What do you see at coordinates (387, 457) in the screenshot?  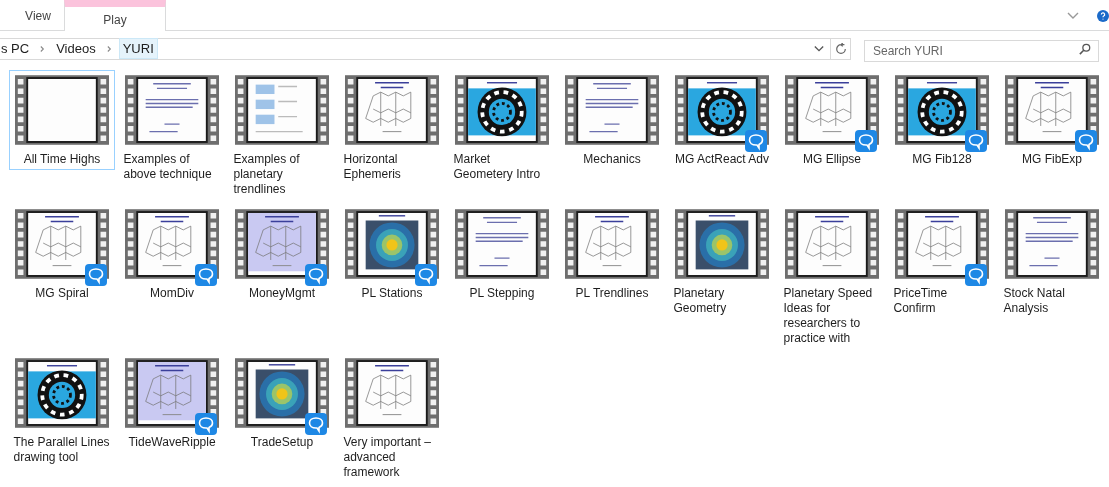 I see `file-name: Very important – advanced framework` at bounding box center [387, 457].